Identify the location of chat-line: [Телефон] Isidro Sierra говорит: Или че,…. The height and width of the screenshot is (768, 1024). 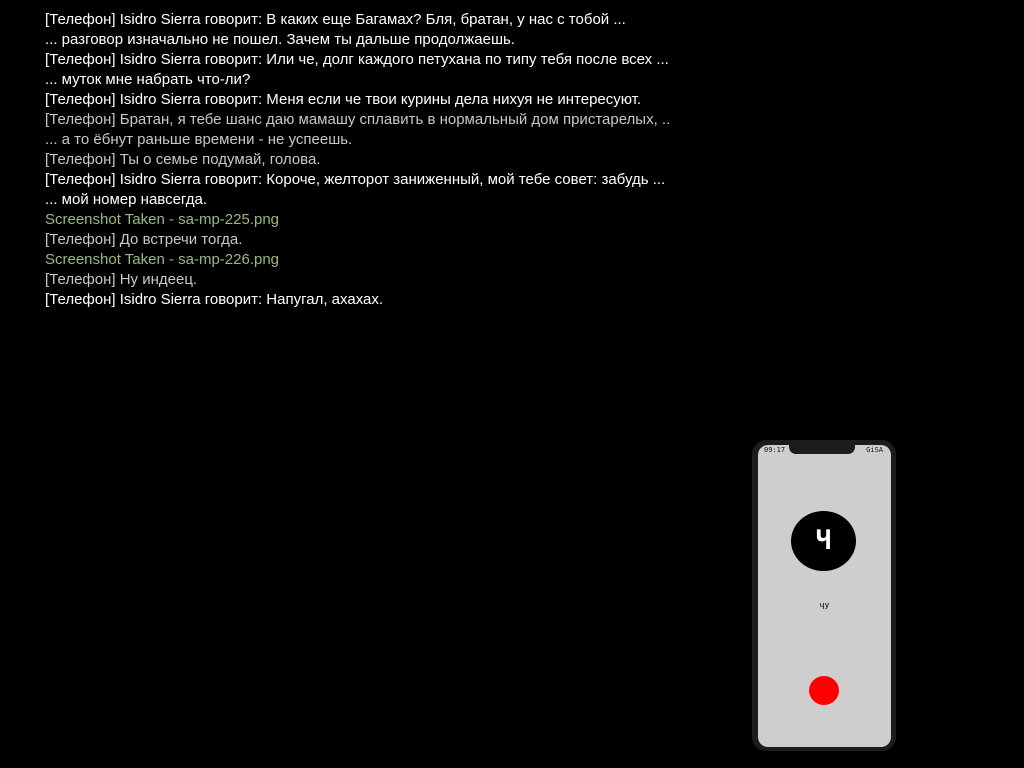
(357, 59).